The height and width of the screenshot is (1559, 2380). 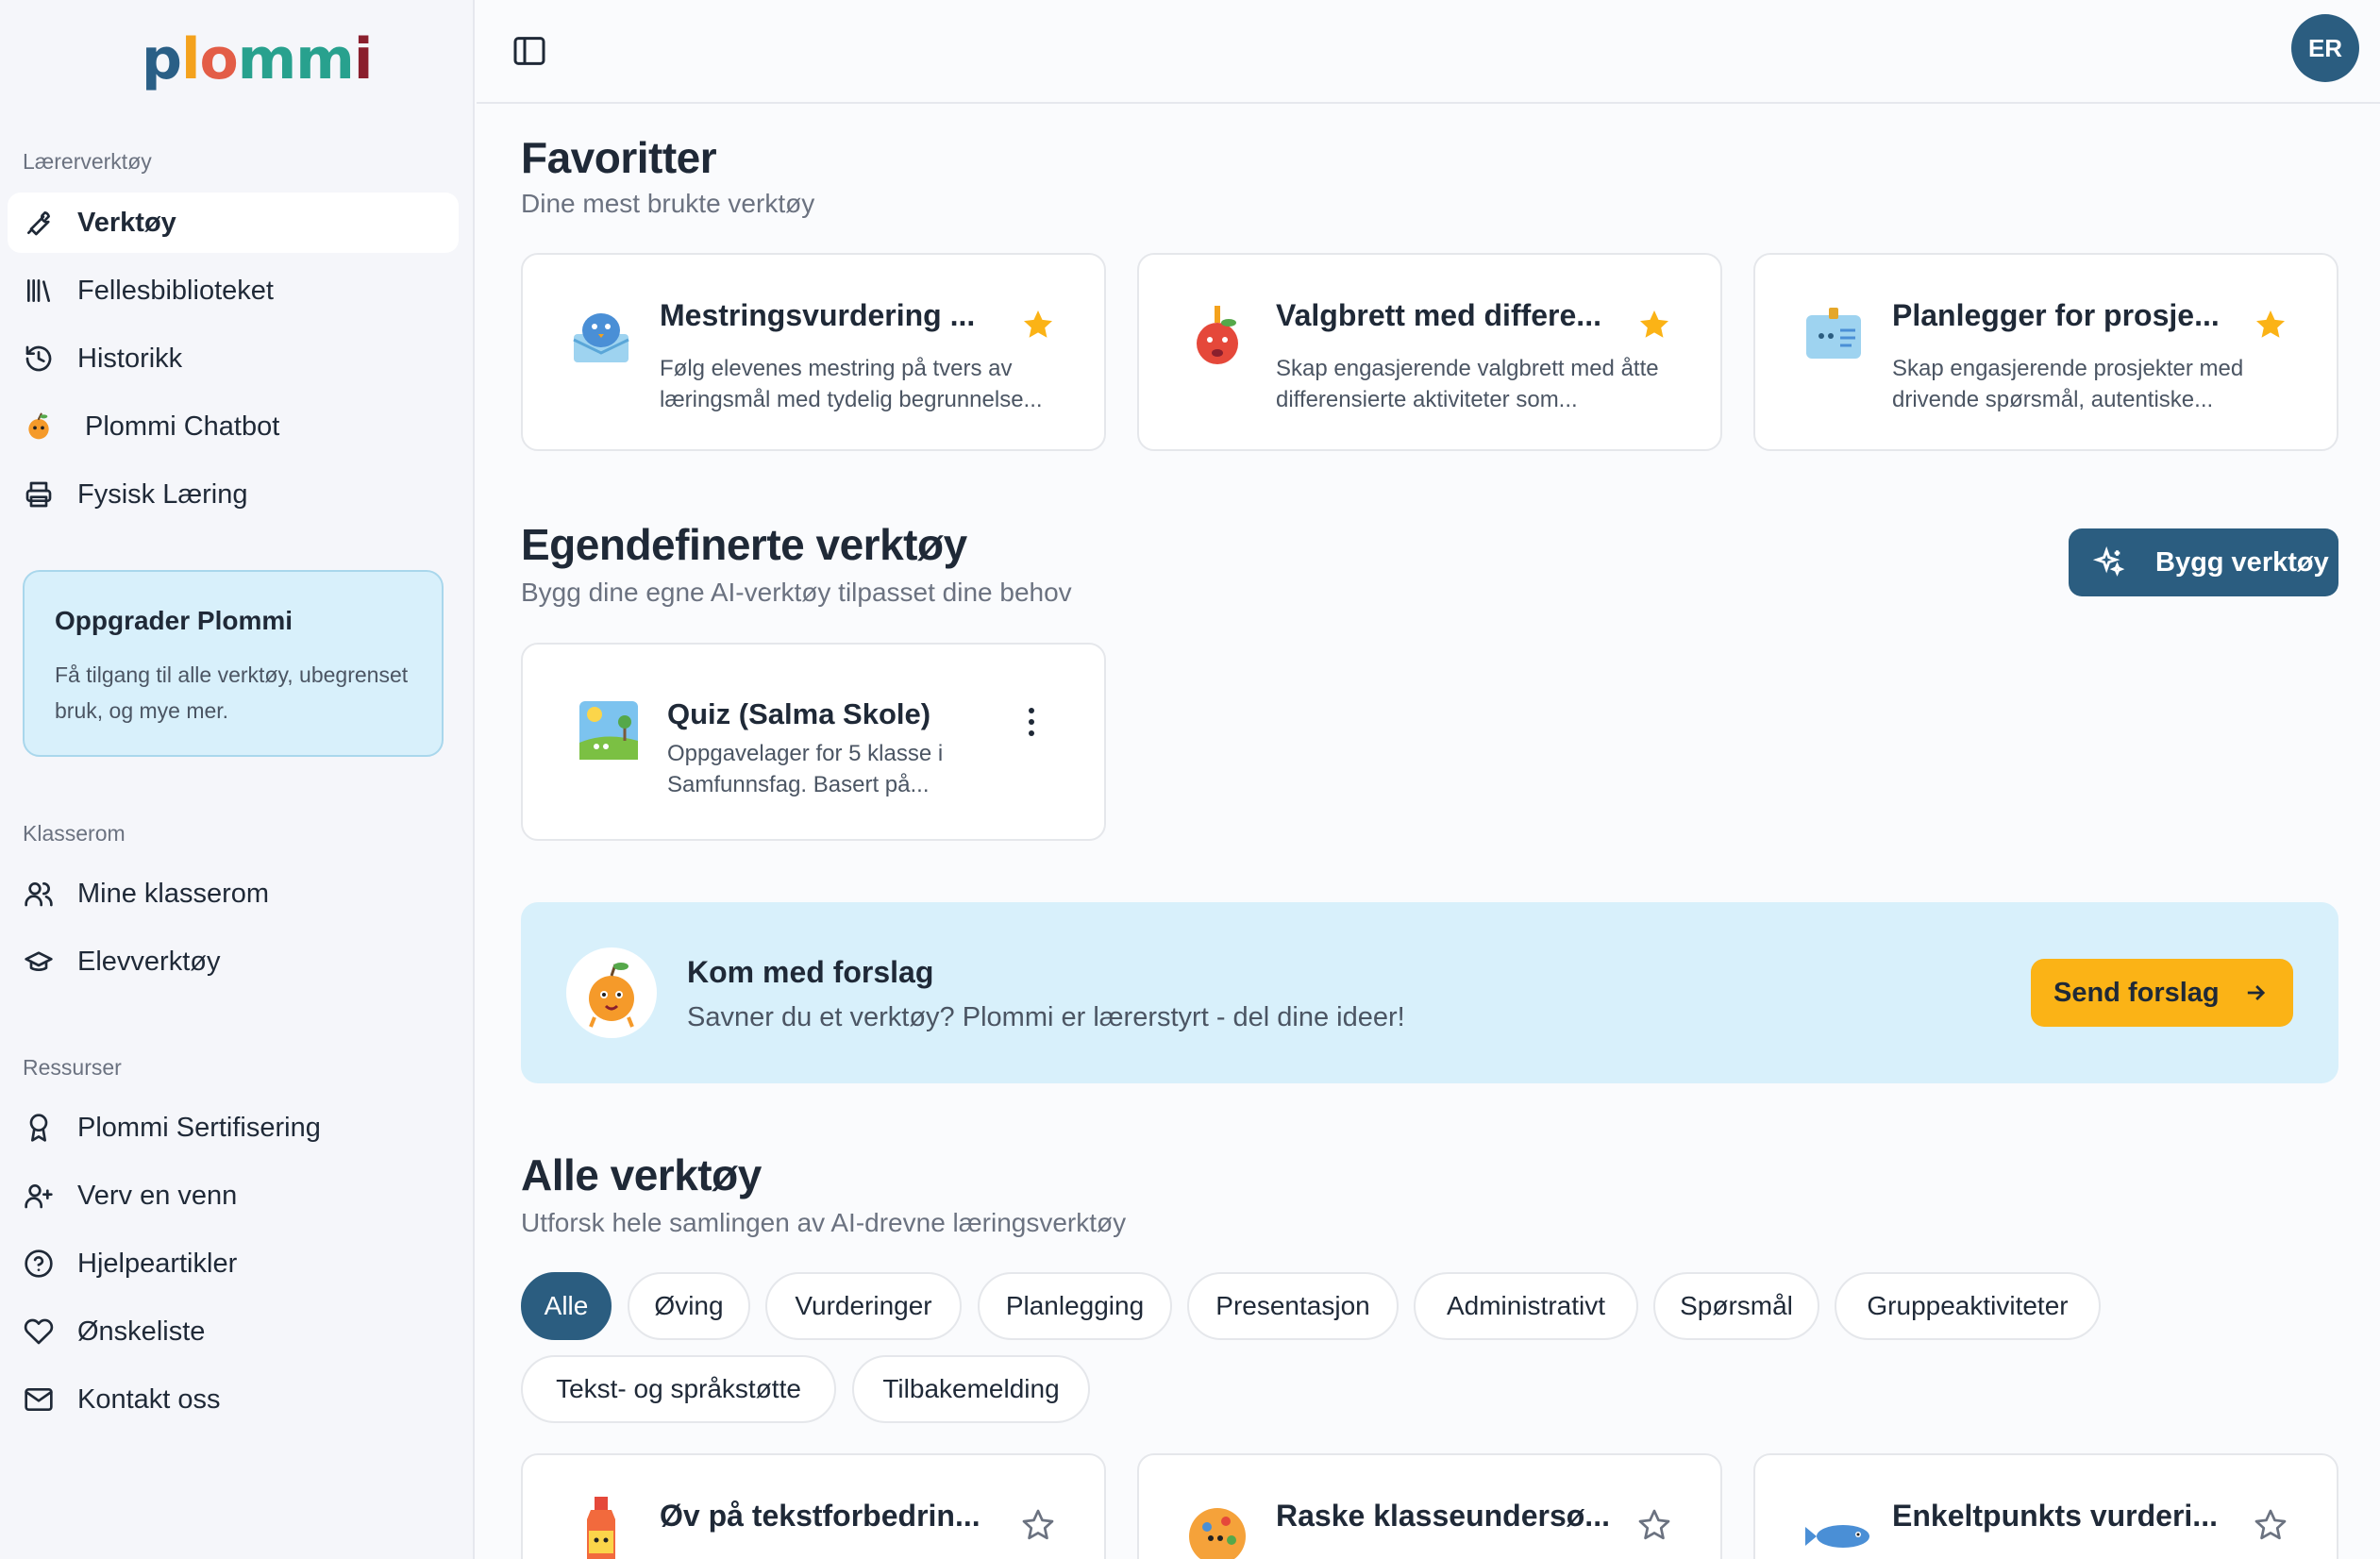 I want to click on section-label-resources: Ressurser, so click(x=72, y=1067).